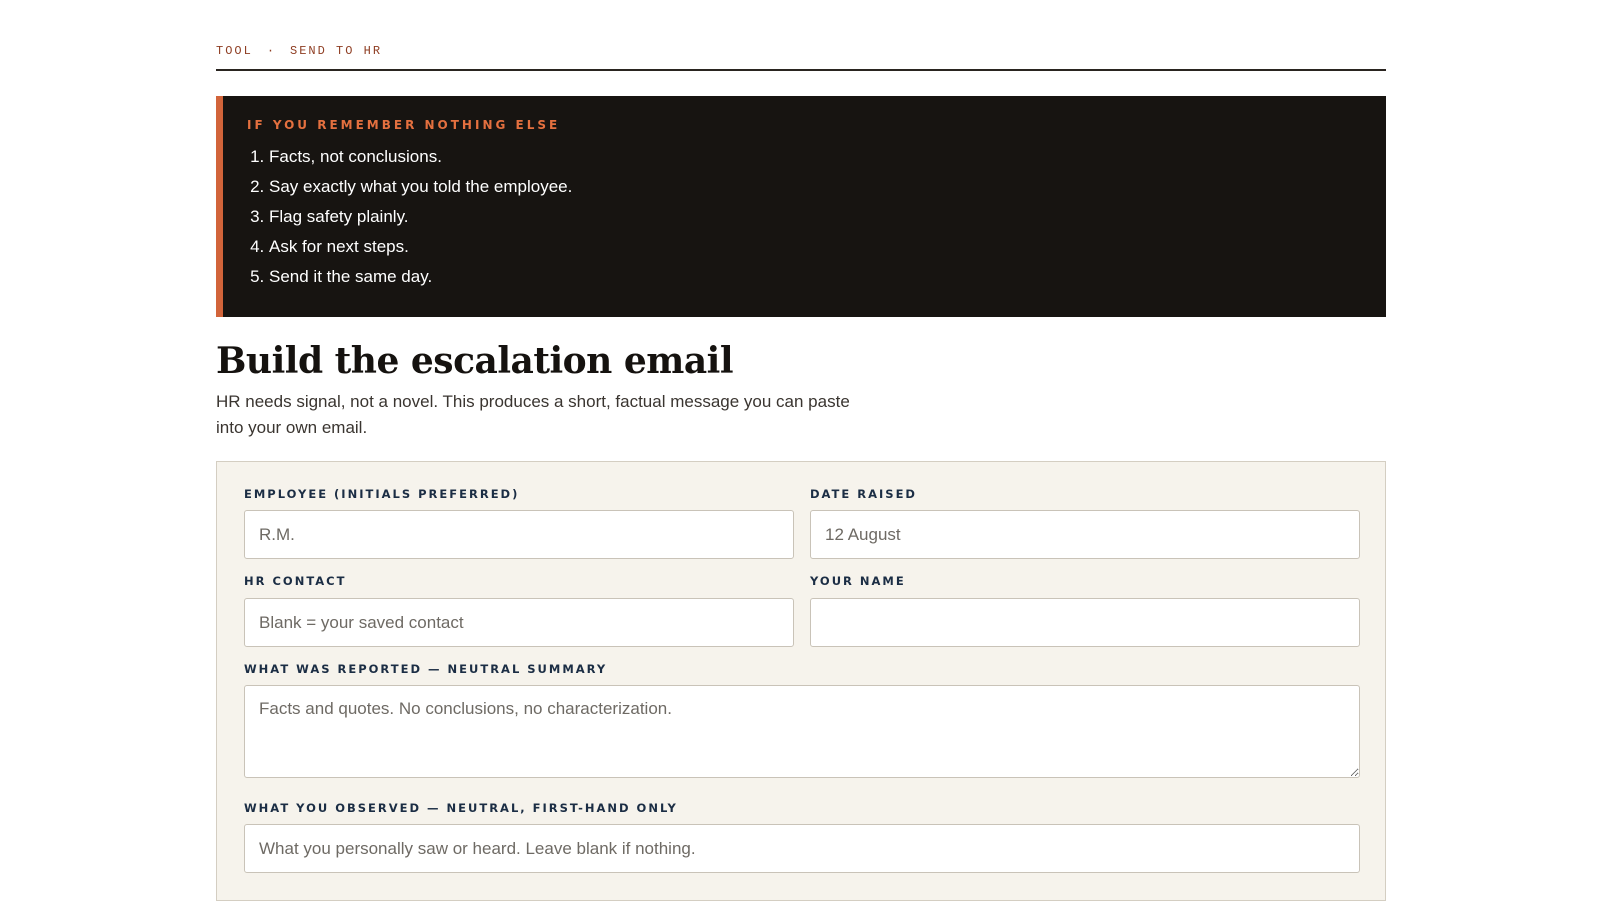 The height and width of the screenshot is (901, 1600). What do you see at coordinates (420, 251) in the screenshot?
I see `key-point: Ask for next steps.` at bounding box center [420, 251].